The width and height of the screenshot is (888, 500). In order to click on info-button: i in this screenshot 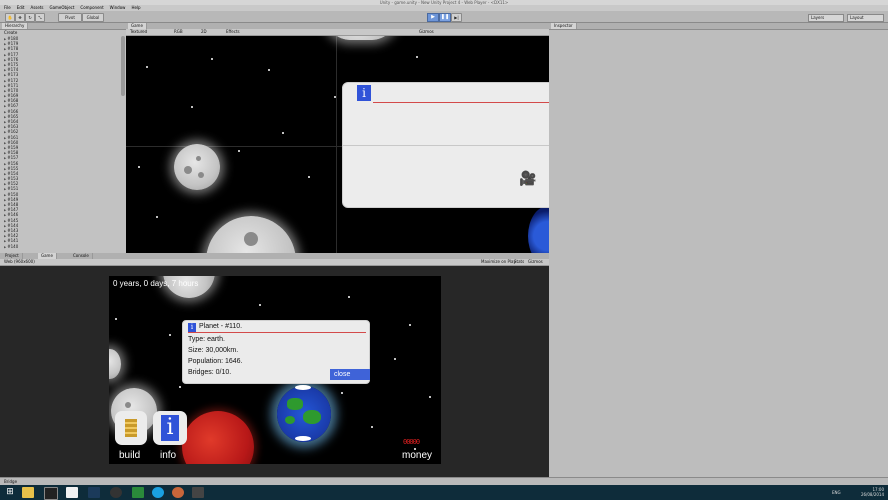, I will do `click(170, 428)`.